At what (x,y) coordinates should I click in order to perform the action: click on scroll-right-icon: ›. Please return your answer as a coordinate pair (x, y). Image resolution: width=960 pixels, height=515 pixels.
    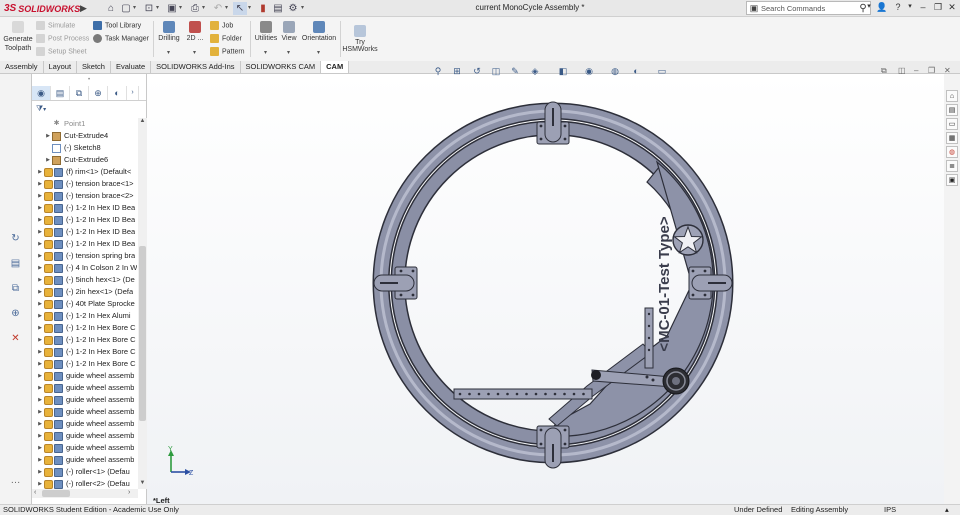
    Looking at the image, I should click on (129, 492).